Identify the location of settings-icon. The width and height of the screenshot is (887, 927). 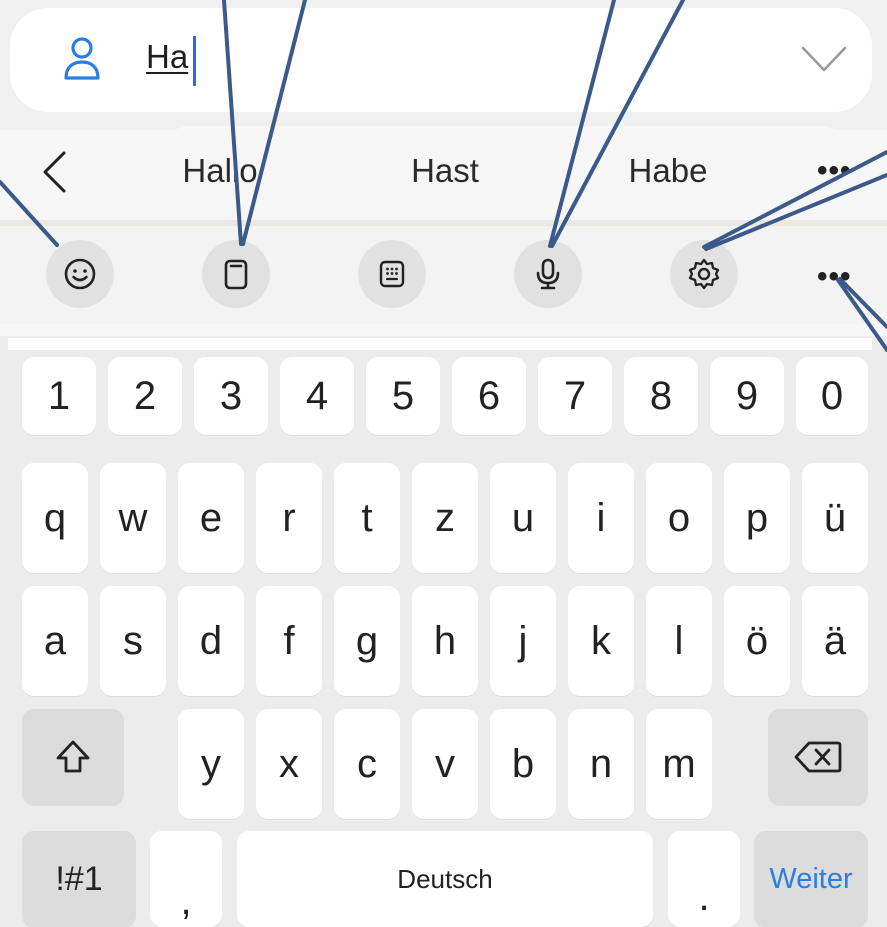
(704, 274).